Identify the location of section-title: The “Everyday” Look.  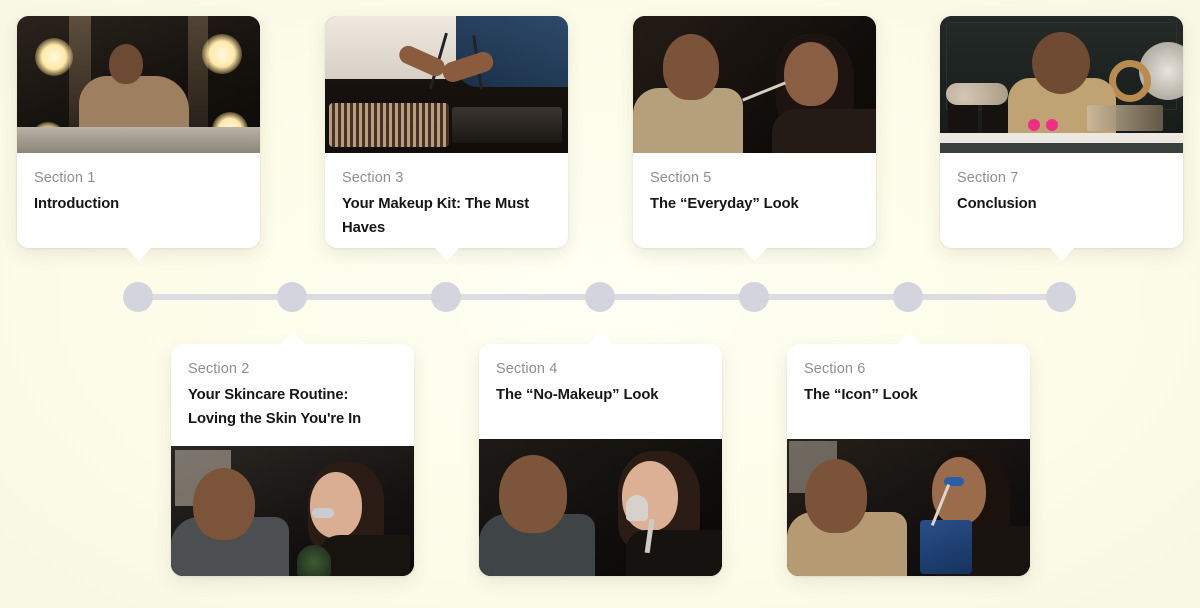
(724, 204).